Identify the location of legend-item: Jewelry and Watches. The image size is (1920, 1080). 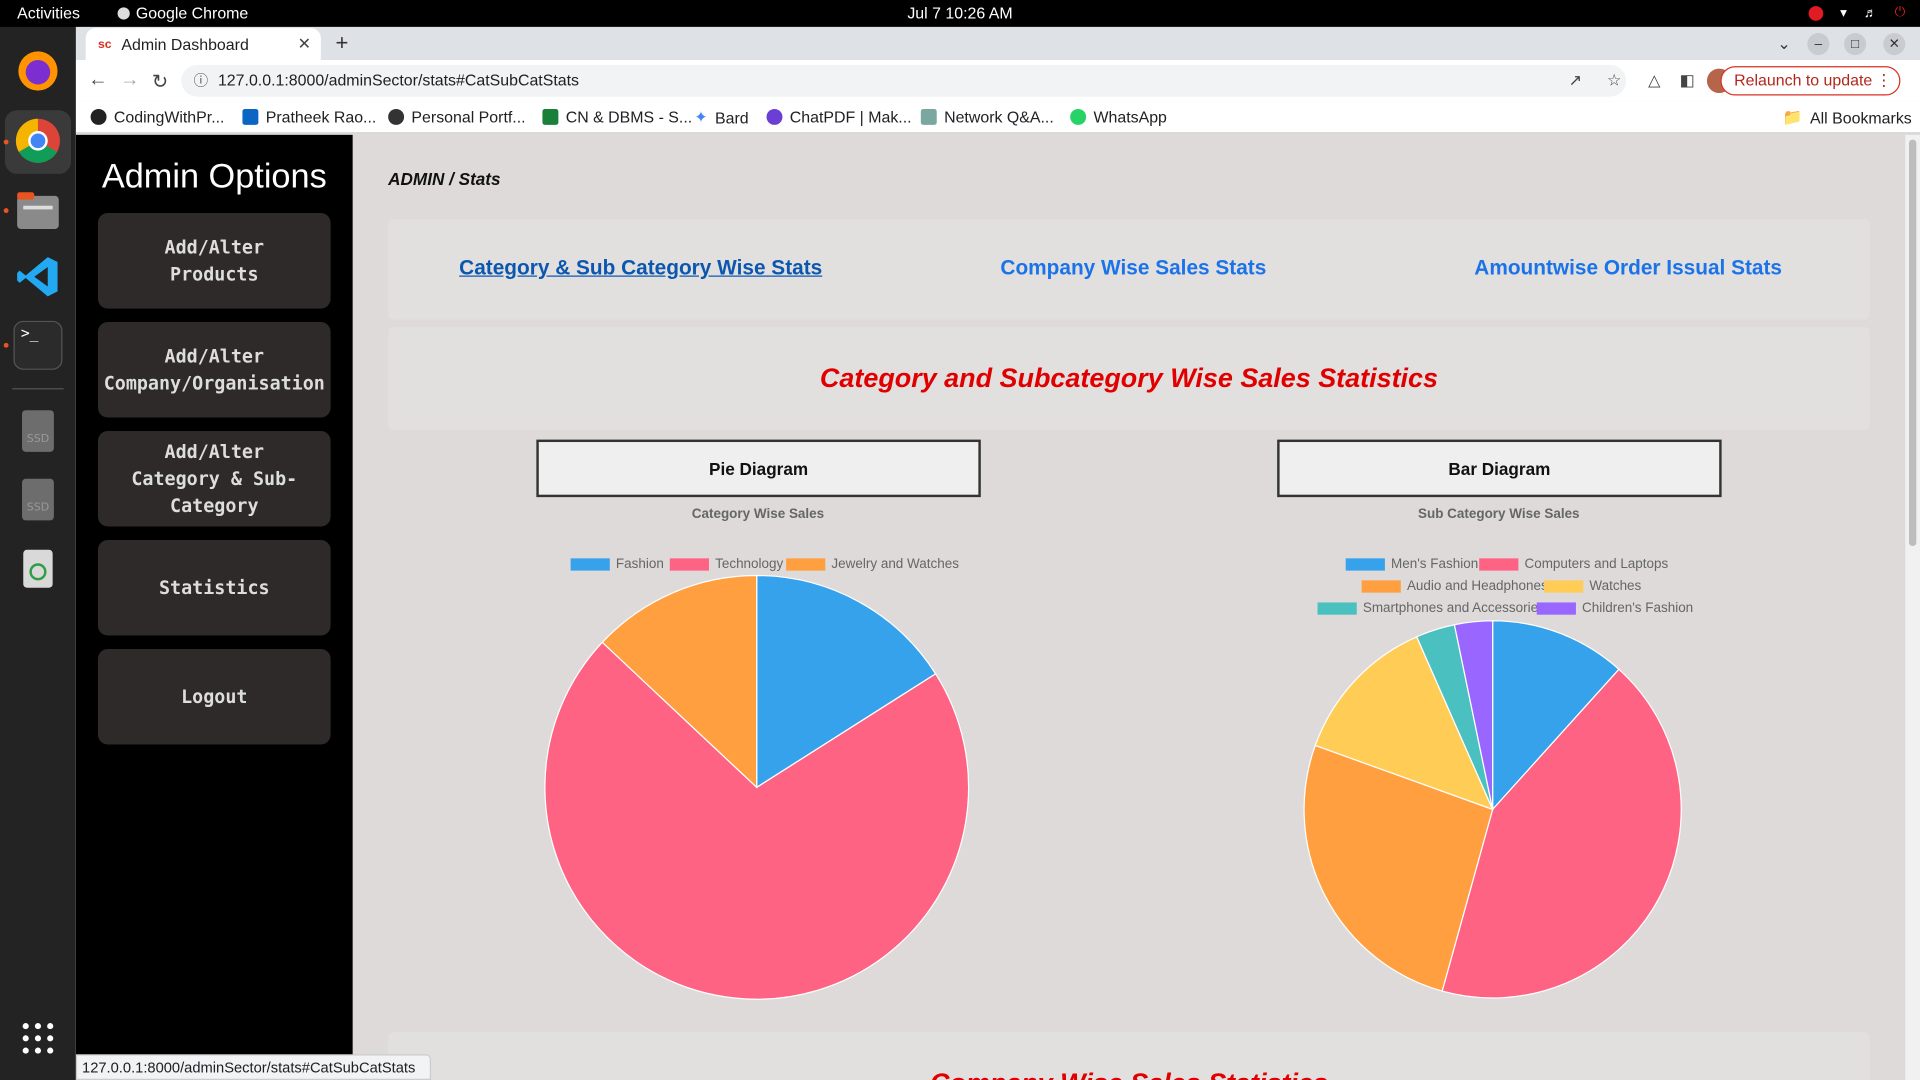
(872, 564).